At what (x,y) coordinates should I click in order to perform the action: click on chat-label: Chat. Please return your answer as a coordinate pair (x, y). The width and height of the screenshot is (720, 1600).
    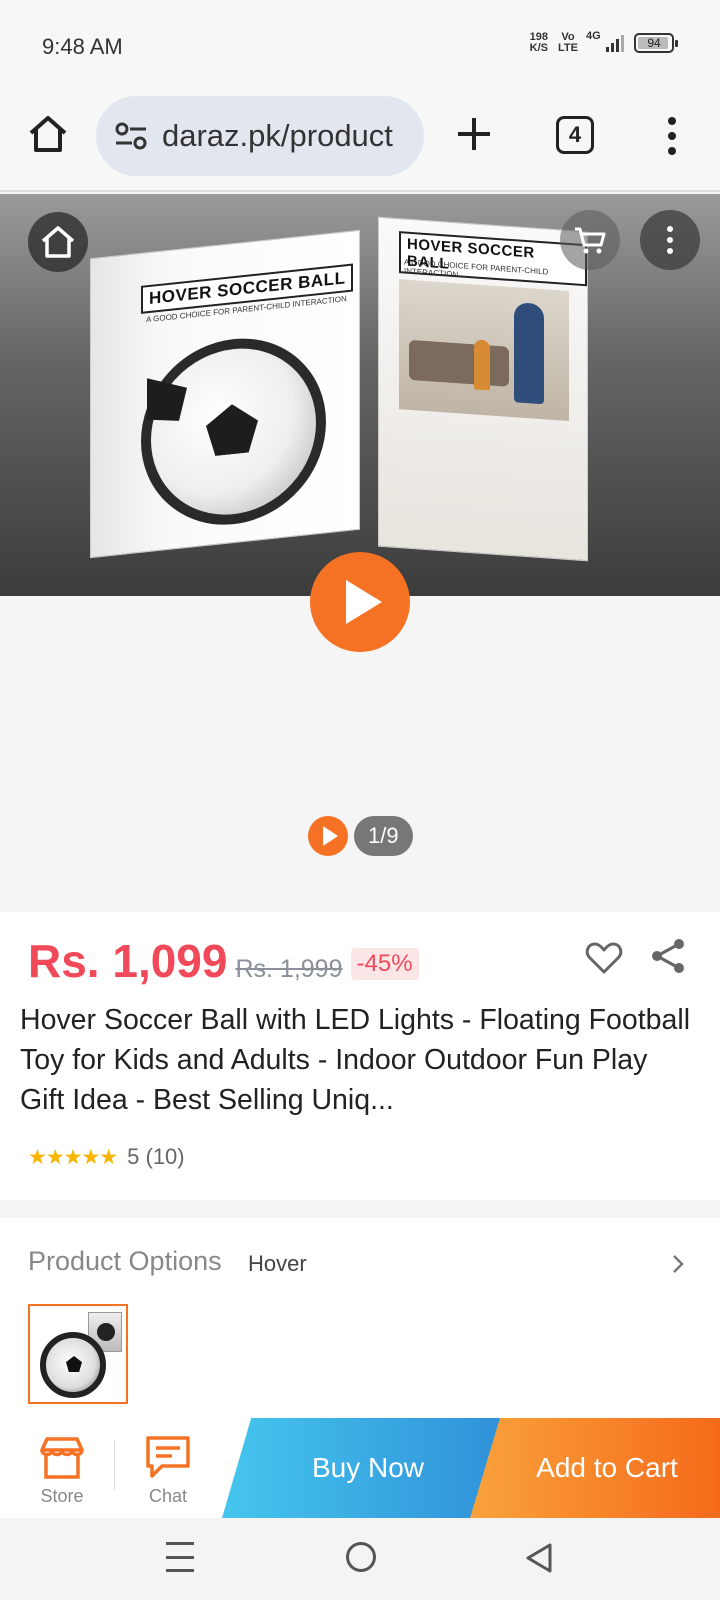
    Looking at the image, I should click on (168, 1496).